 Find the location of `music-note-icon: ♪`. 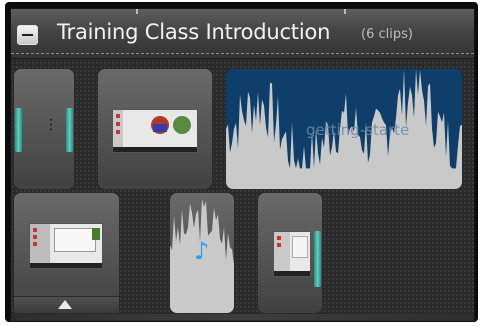

music-note-icon: ♪ is located at coordinates (202, 251).